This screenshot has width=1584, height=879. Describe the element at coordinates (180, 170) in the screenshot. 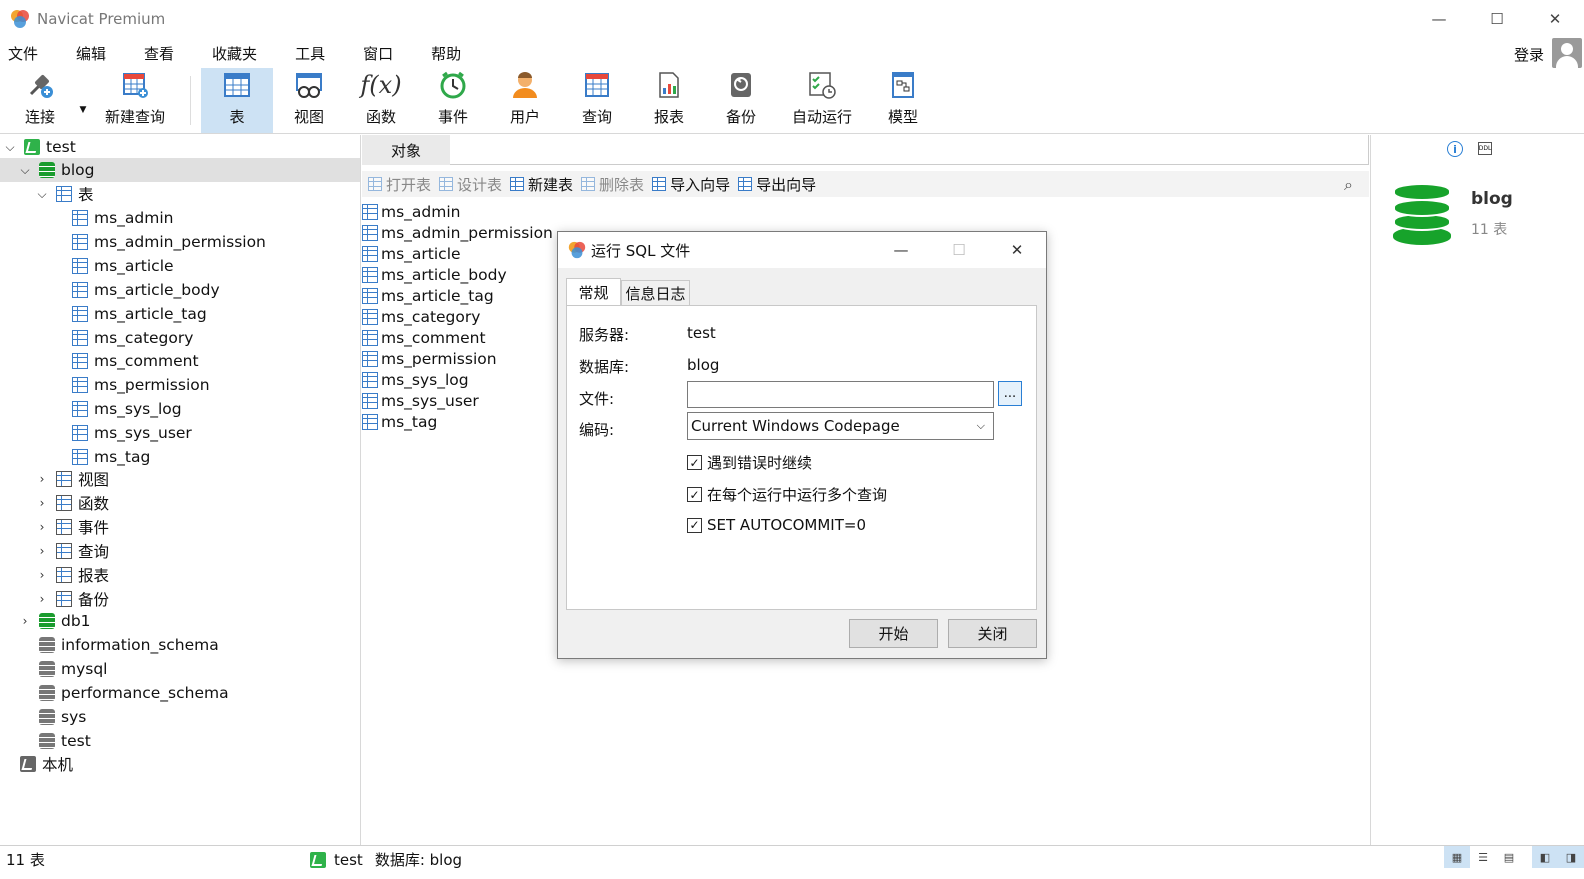

I see `tree-db-blog: ⌵ blog` at that location.